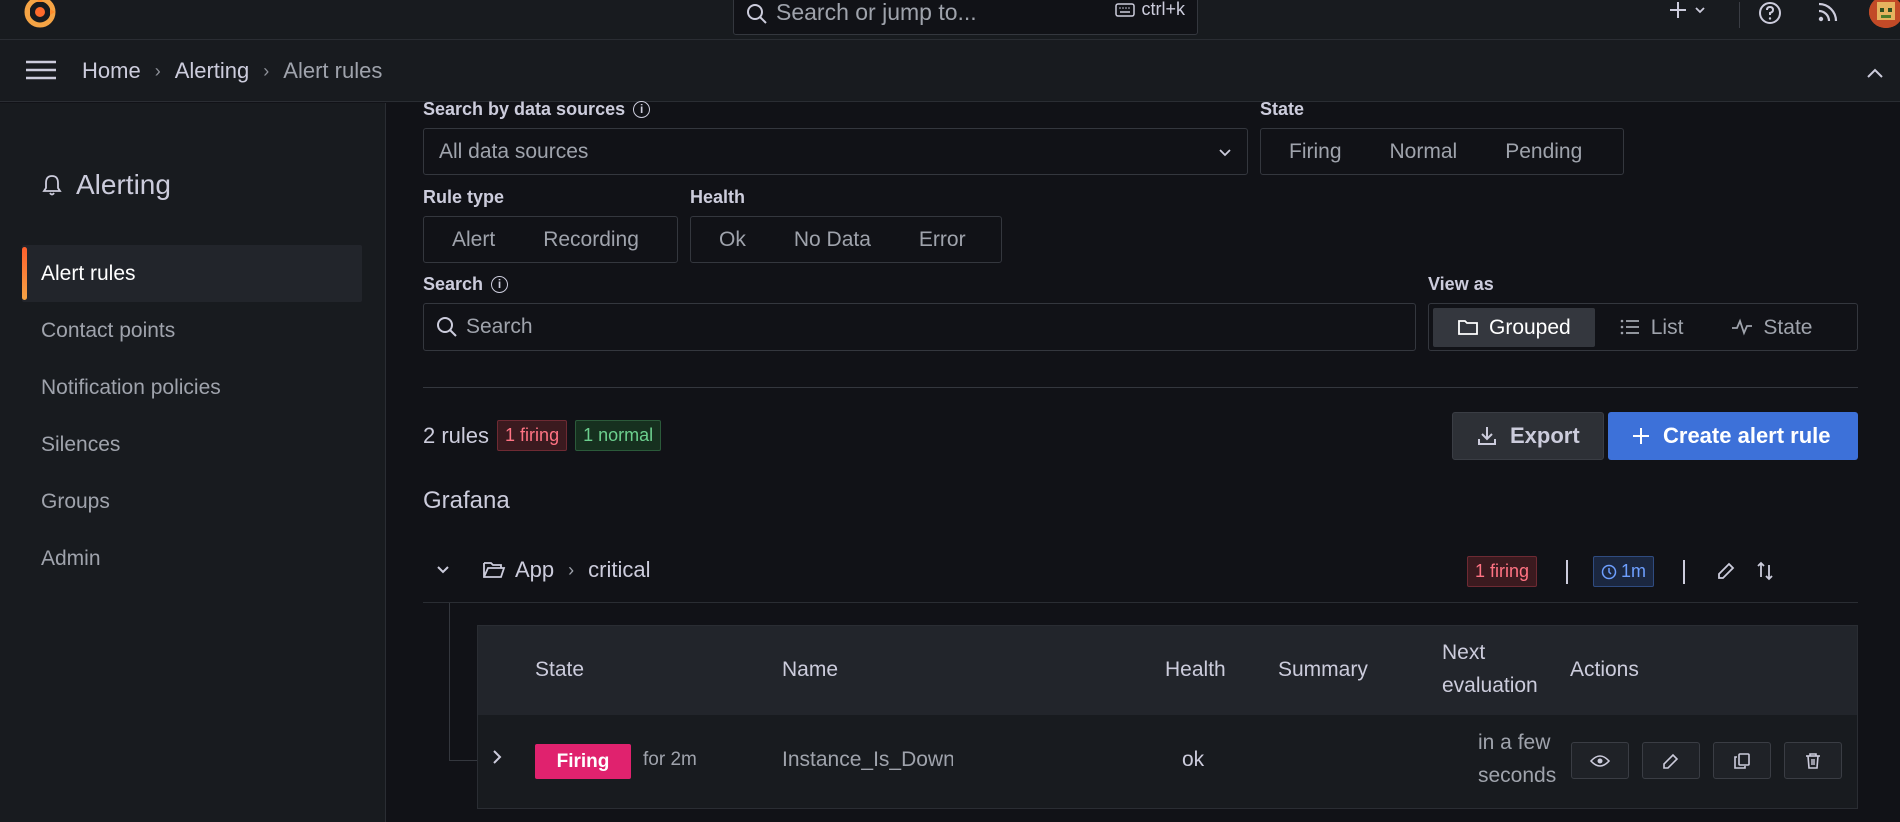 The height and width of the screenshot is (822, 1900). I want to click on health-label: Health, so click(718, 197).